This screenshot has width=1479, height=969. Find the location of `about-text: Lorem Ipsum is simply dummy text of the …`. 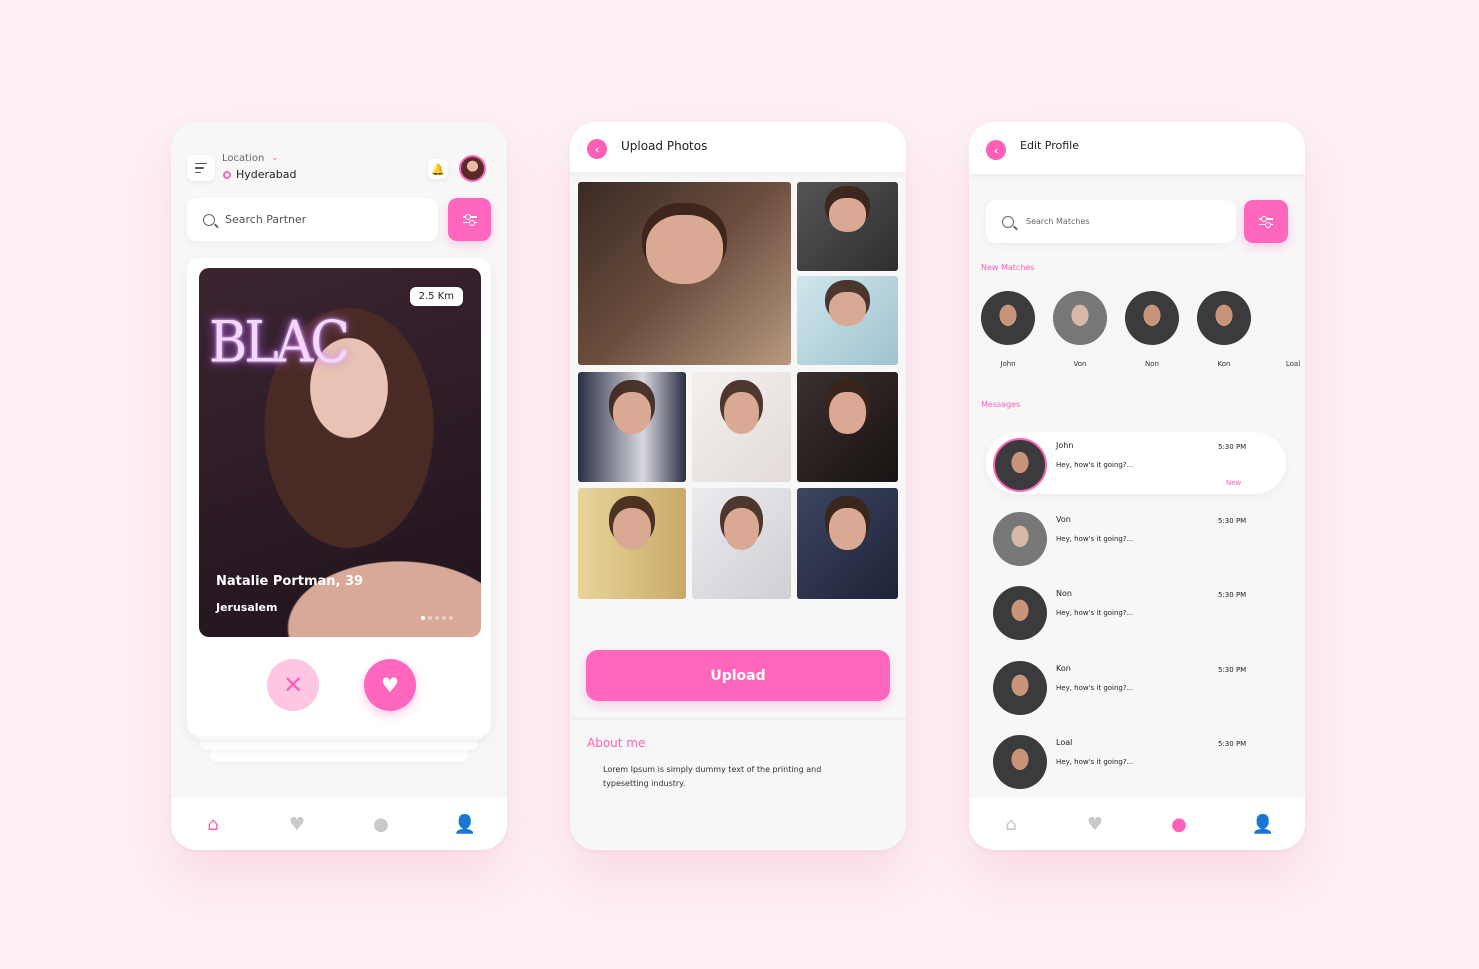

about-text: Lorem Ipsum is simply dummy text of the … is located at coordinates (712, 776).